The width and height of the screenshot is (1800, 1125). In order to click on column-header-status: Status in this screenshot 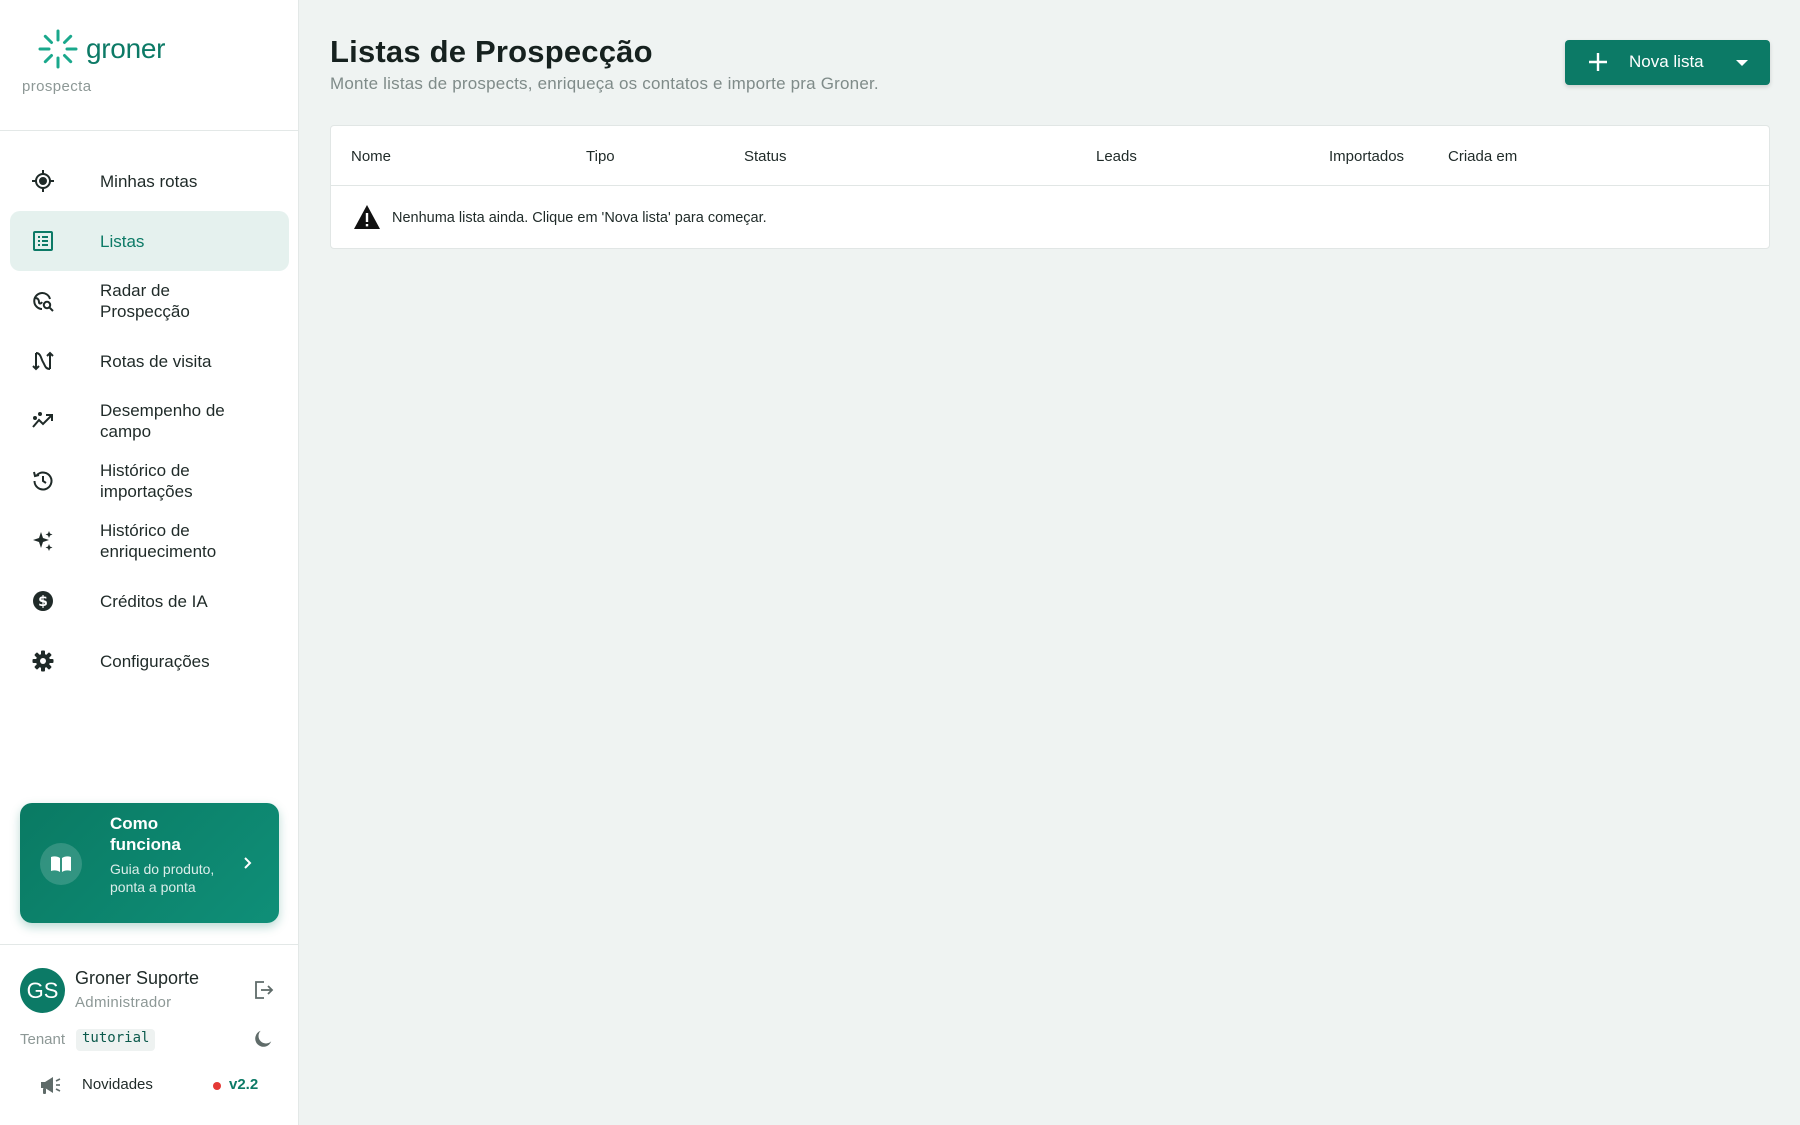, I will do `click(765, 156)`.